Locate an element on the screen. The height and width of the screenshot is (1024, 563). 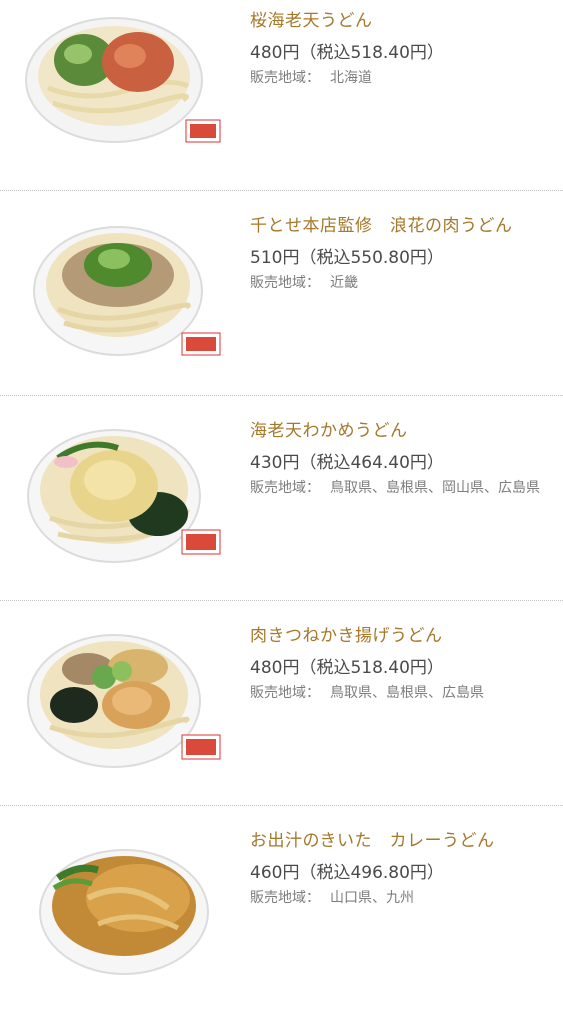
product-name: 千とせ本店監修 浪花の肉うどん is located at coordinates (381, 223).